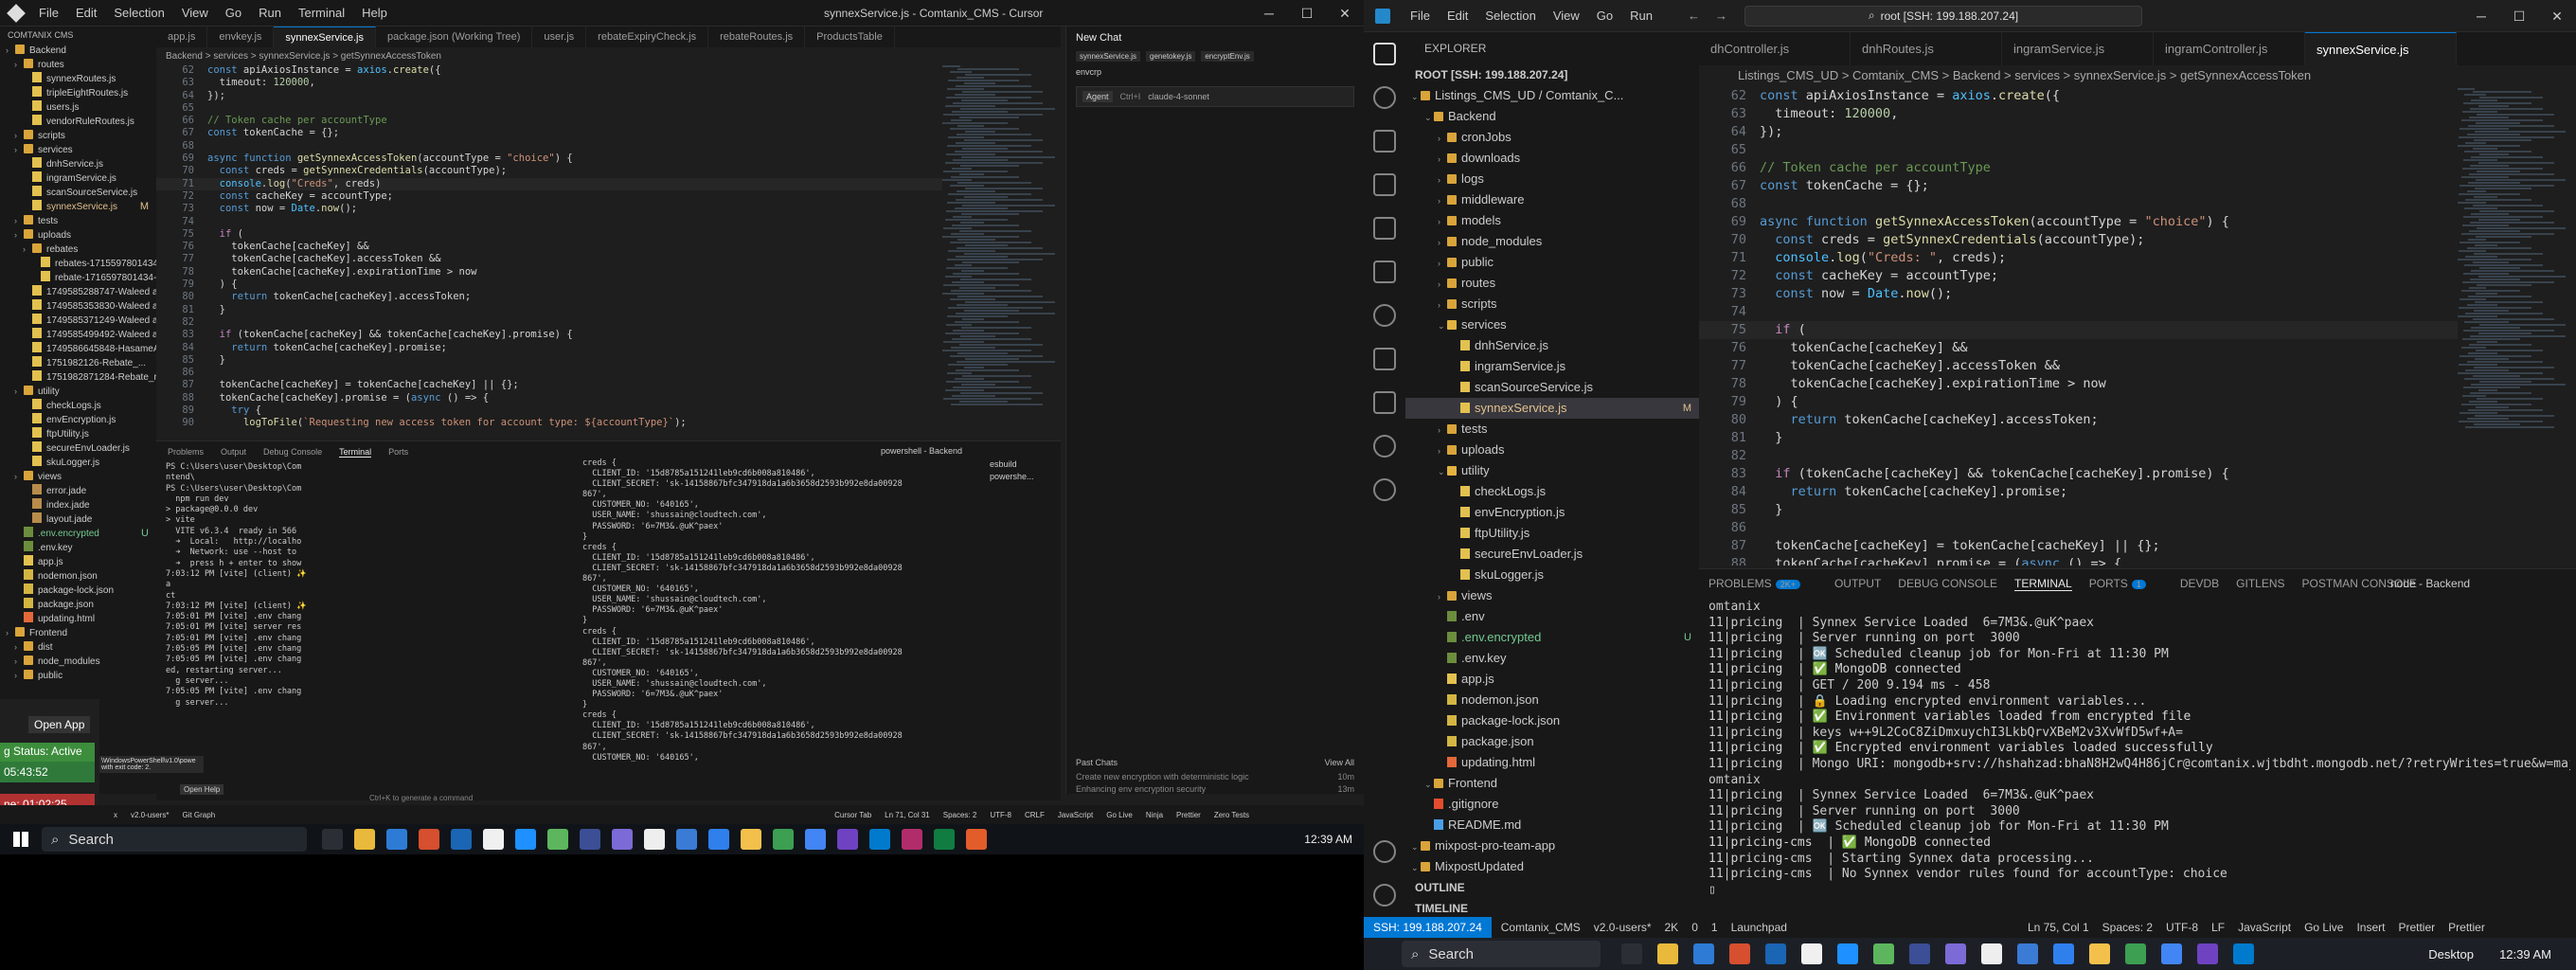  I want to click on tree-item: .gitignore, so click(1552, 804).